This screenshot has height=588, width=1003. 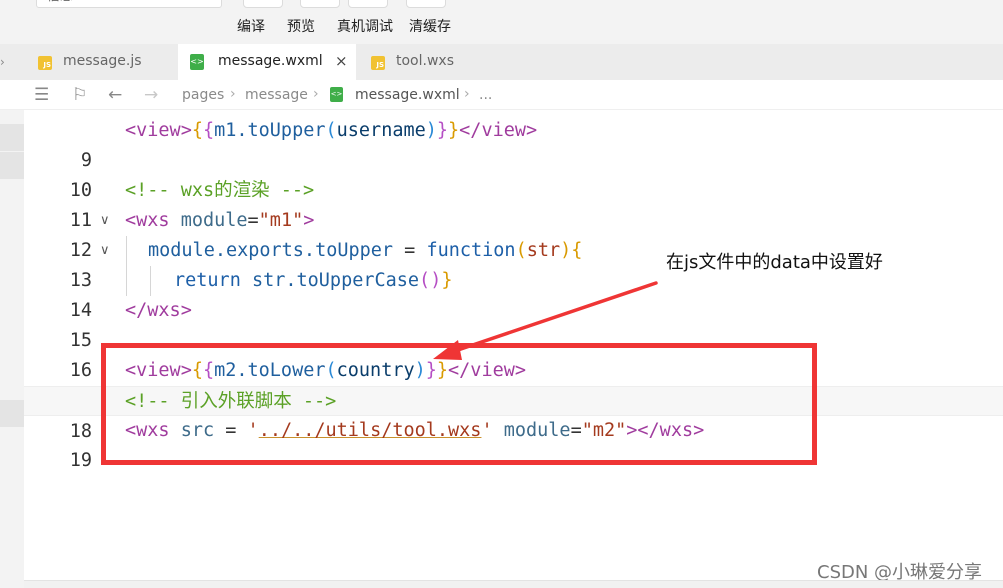 What do you see at coordinates (115, 95) in the screenshot?
I see `back-arrow-icon: ←` at bounding box center [115, 95].